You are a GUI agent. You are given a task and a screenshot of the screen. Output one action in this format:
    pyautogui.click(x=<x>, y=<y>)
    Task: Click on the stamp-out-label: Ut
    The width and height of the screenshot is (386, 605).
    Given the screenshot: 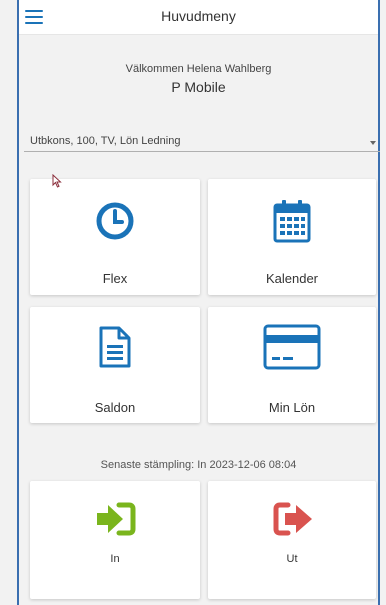 What is the action you would take?
    pyautogui.click(x=292, y=559)
    